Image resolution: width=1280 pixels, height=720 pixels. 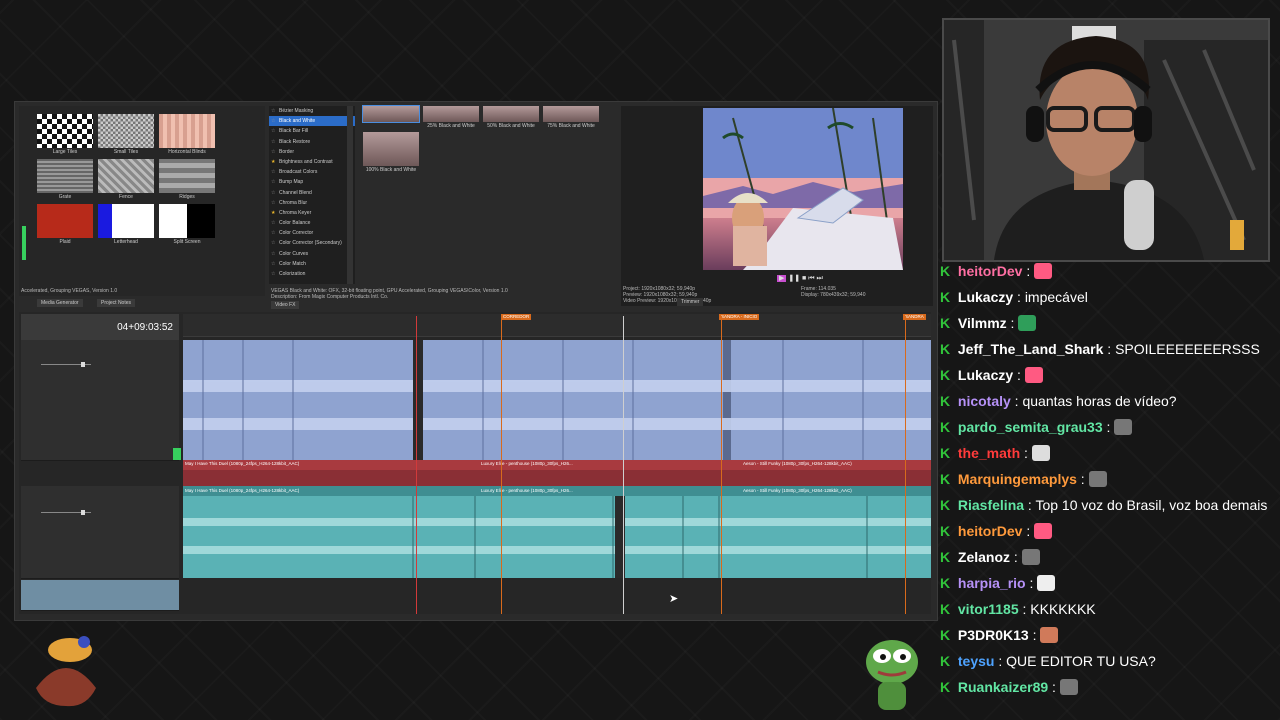 I want to click on chat-message: K Vilmmz :, so click(x=1105, y=323).